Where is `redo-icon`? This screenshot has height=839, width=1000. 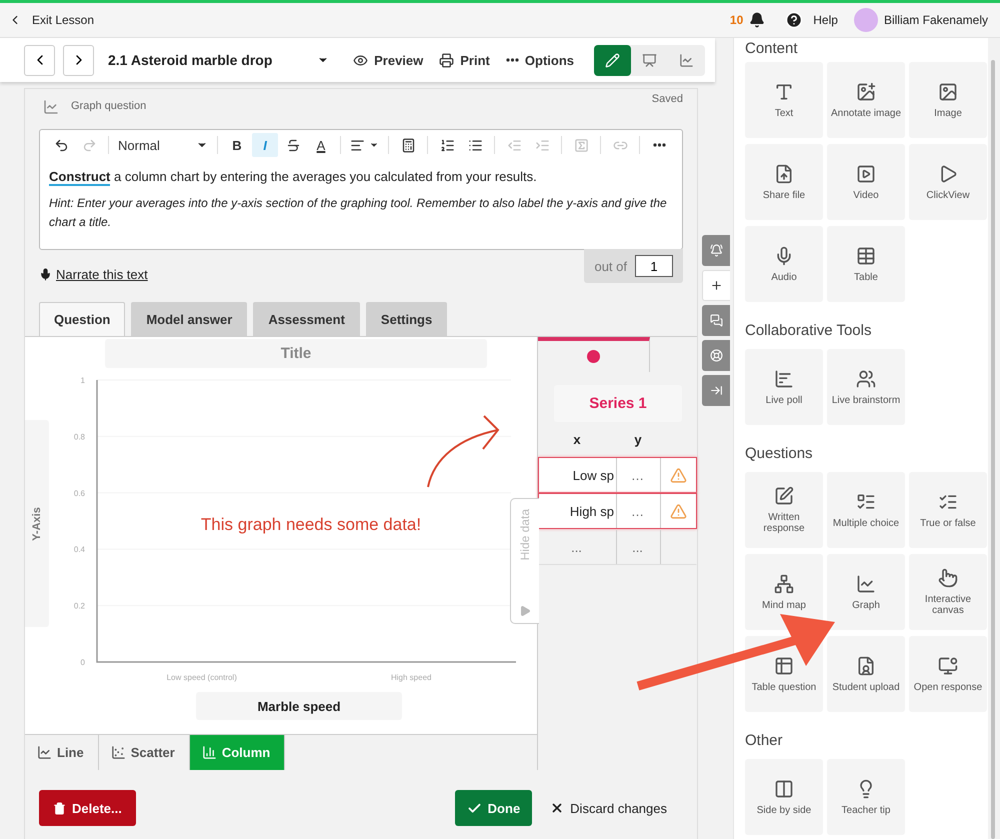 redo-icon is located at coordinates (89, 145).